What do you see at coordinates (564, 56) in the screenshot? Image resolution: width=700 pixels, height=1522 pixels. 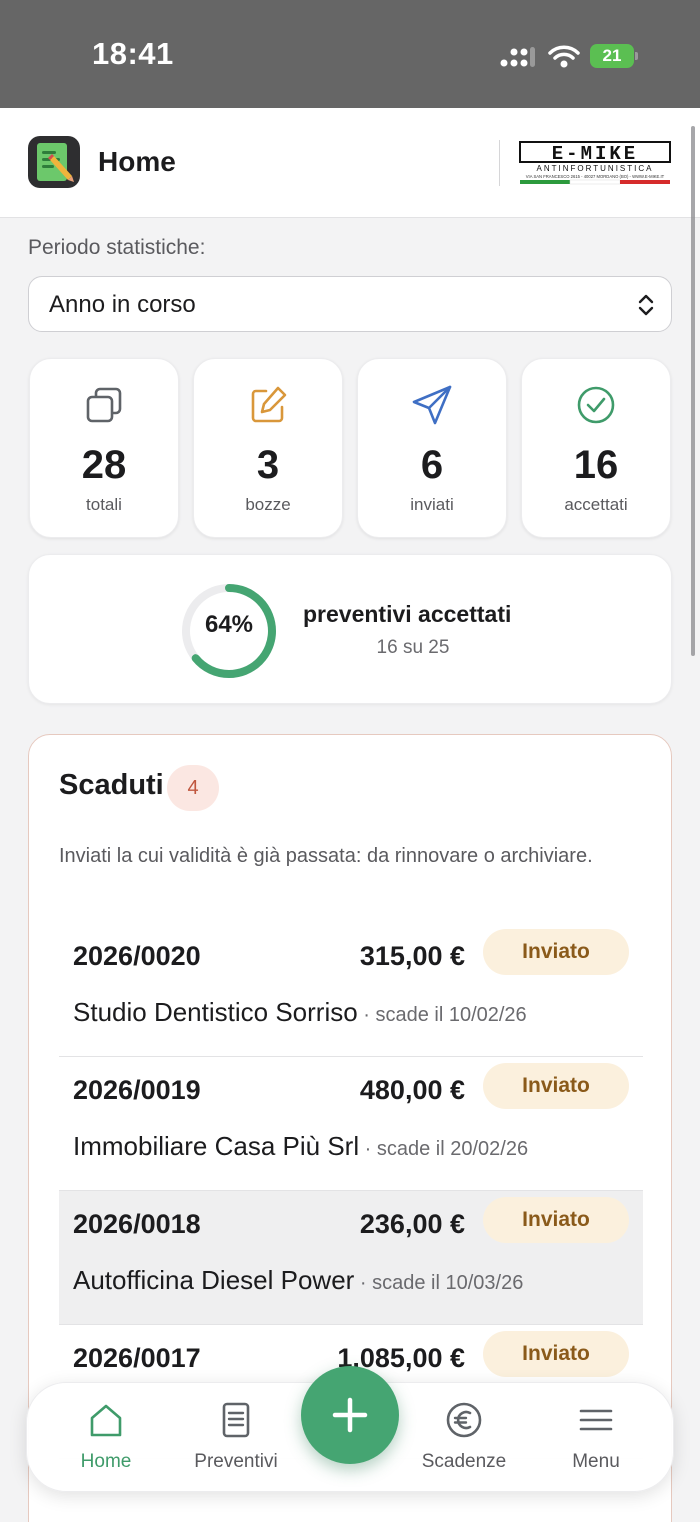 I see `wifi-icon` at bounding box center [564, 56].